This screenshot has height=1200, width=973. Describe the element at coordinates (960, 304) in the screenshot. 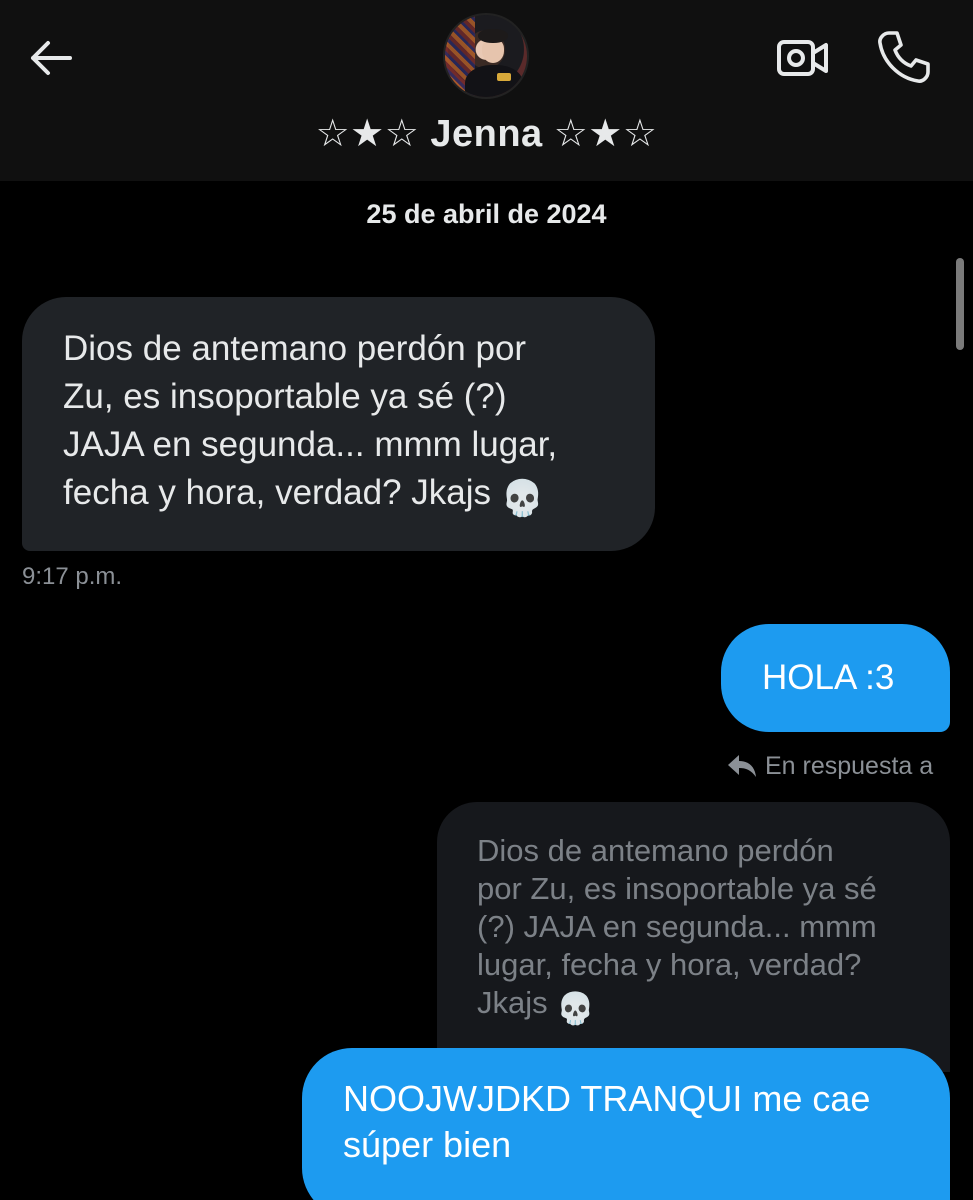

I see `scrollbar-thumb` at that location.